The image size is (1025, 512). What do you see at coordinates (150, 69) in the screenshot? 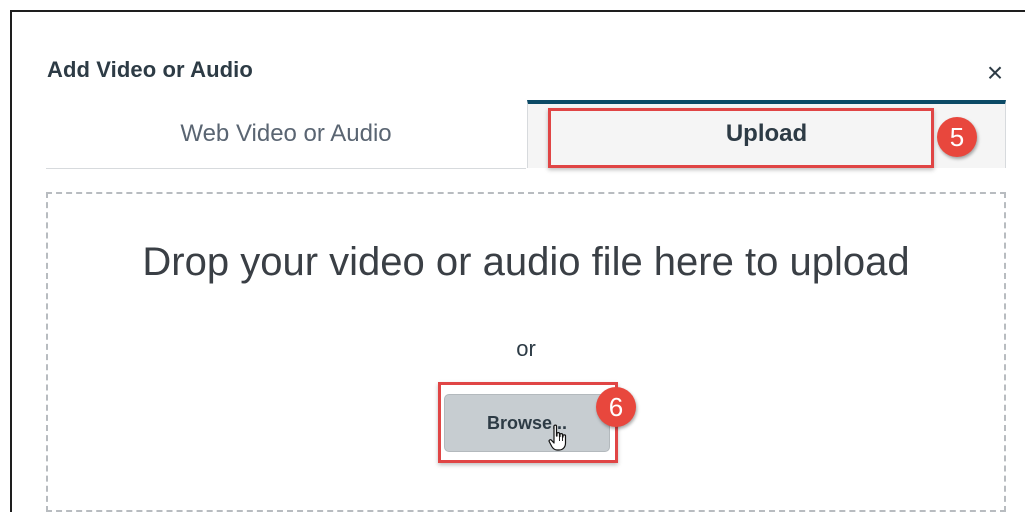
I see `dialog-title: Add Video or Audio` at bounding box center [150, 69].